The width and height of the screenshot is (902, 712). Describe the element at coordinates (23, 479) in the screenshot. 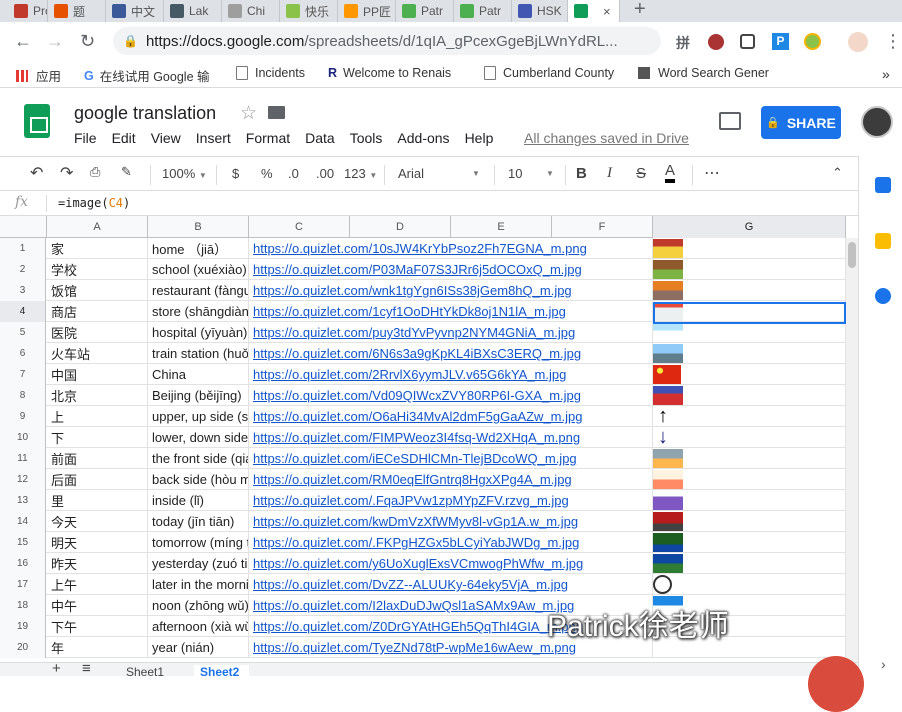

I see `row-header: 12` at that location.